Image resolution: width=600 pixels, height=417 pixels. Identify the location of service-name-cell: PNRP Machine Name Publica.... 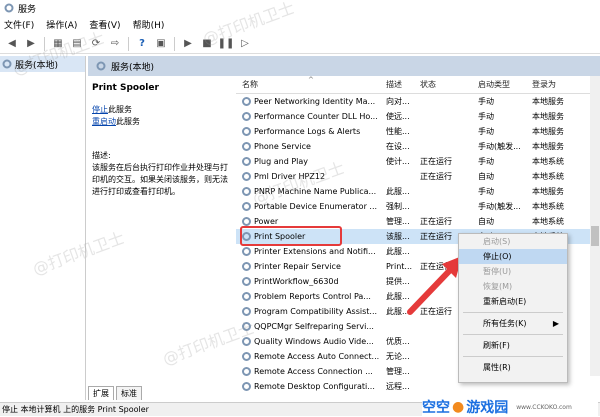
(309, 191).